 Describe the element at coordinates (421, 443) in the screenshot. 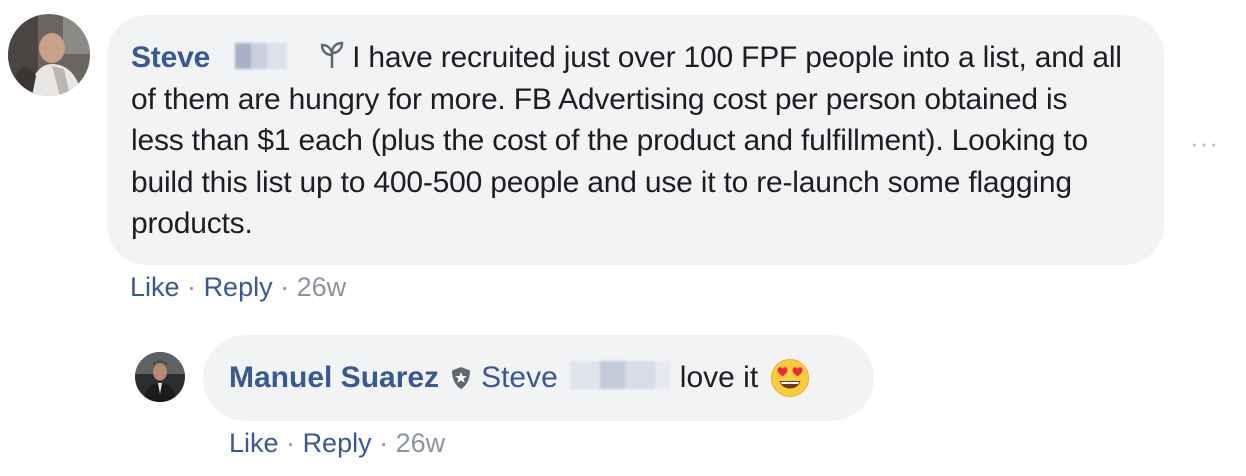

I see `reply-timestamp: 26w` at that location.